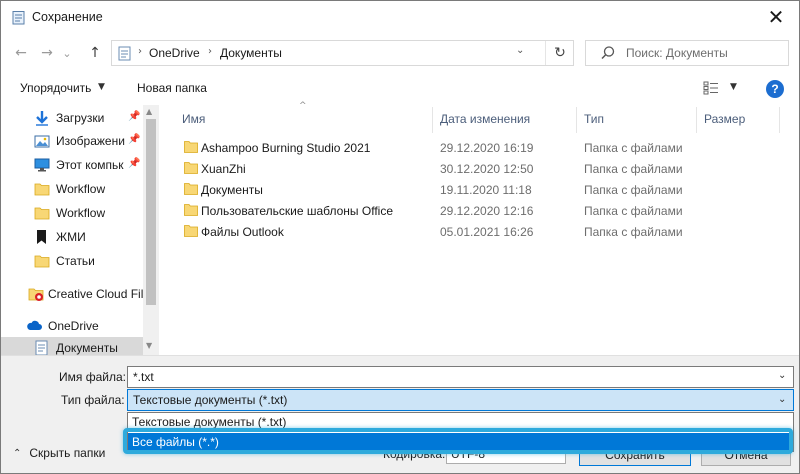 The image size is (800, 474). I want to click on sidebar-item-onedrive: OneDrive, so click(72, 326).